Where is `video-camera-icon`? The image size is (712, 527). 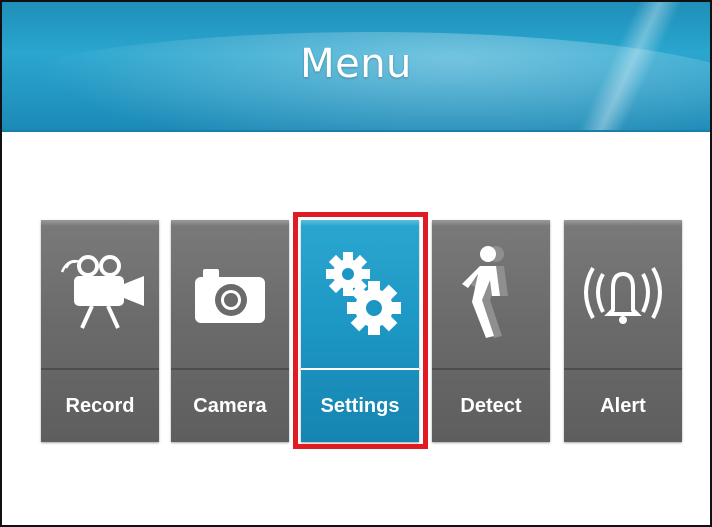 video-camera-icon is located at coordinates (100, 292).